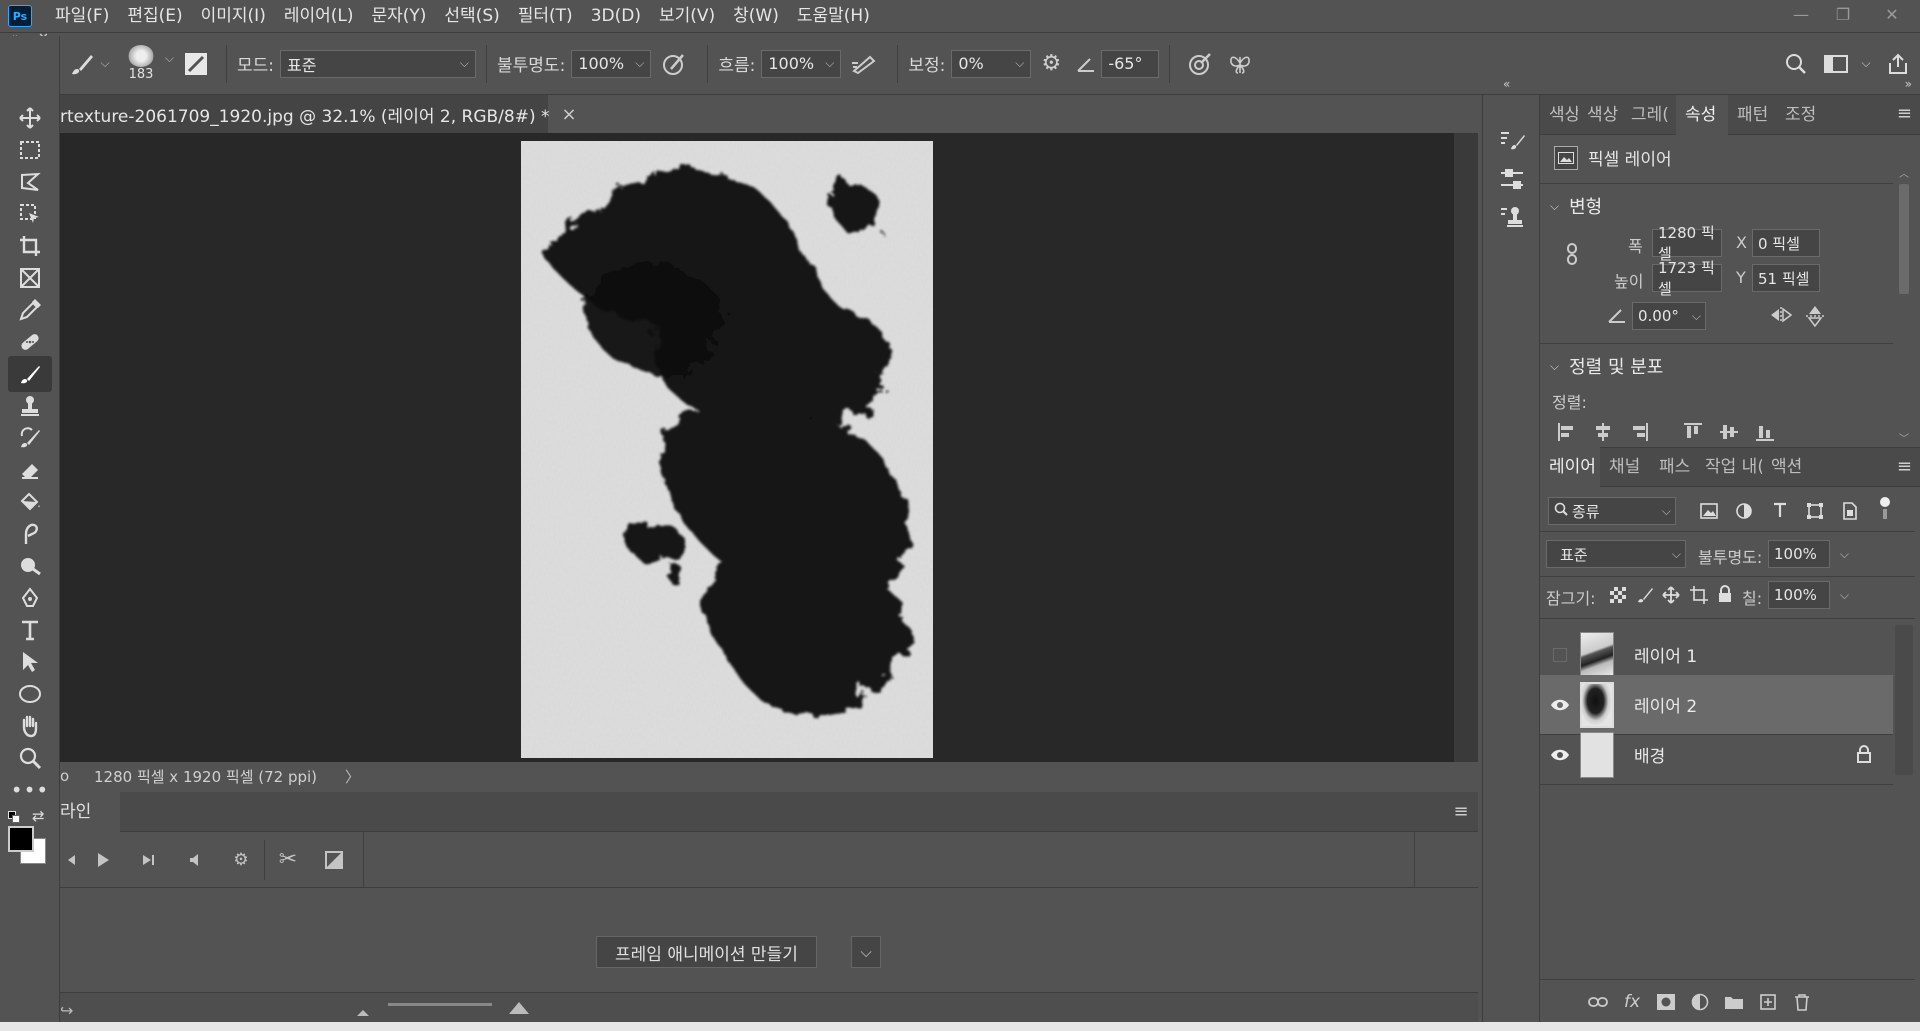 Image resolution: width=1920 pixels, height=1031 pixels. What do you see at coordinates (866, 952) in the screenshot?
I see `chevron-down-icon: ⌵` at bounding box center [866, 952].